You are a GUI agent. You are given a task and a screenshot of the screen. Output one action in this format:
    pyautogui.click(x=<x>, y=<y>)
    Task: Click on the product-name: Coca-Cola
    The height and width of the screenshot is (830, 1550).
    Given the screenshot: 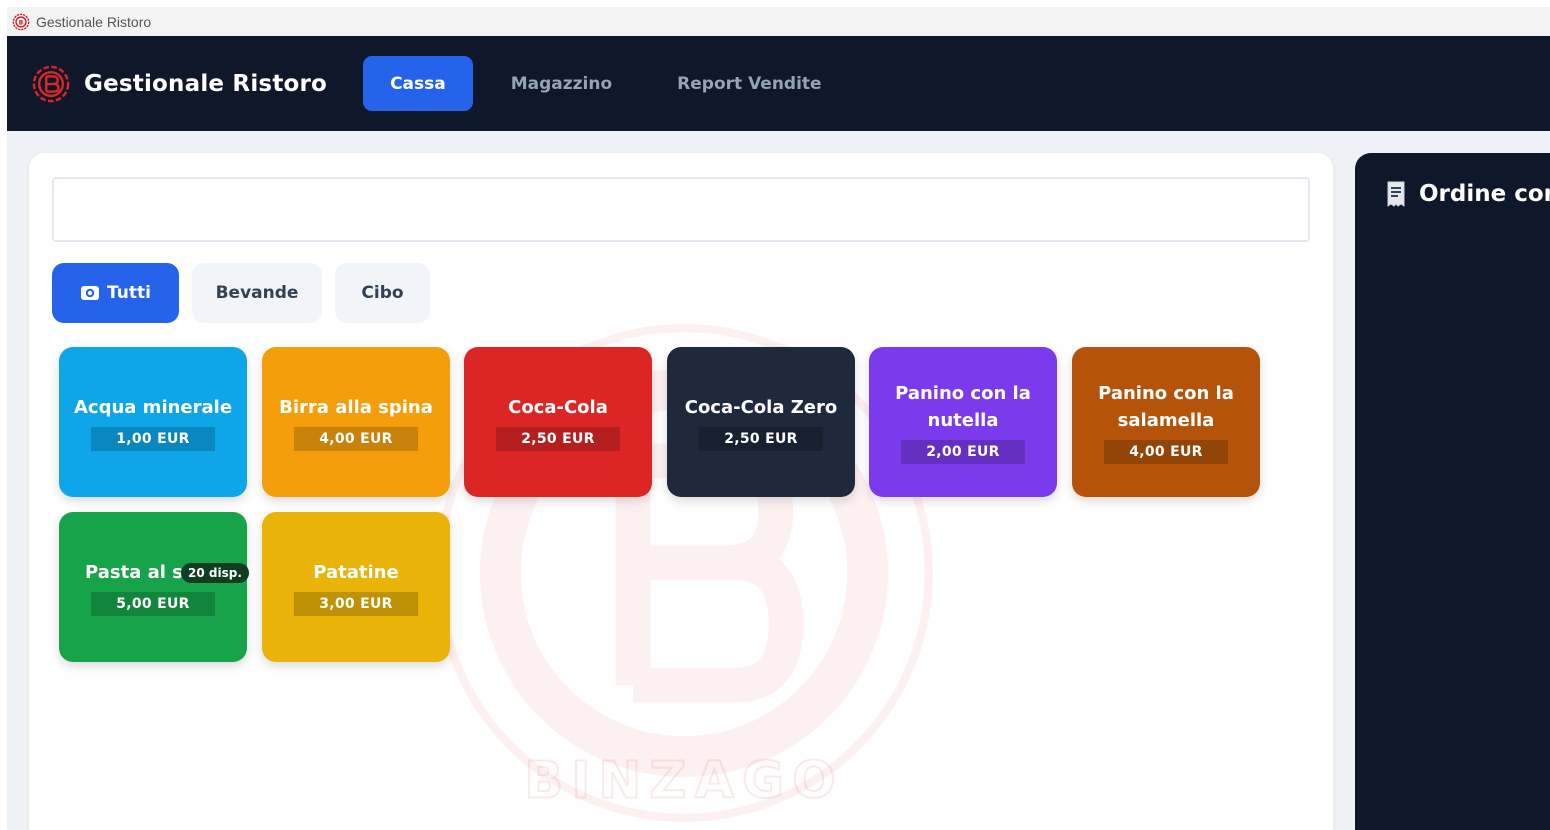 What is the action you would take?
    pyautogui.click(x=558, y=407)
    